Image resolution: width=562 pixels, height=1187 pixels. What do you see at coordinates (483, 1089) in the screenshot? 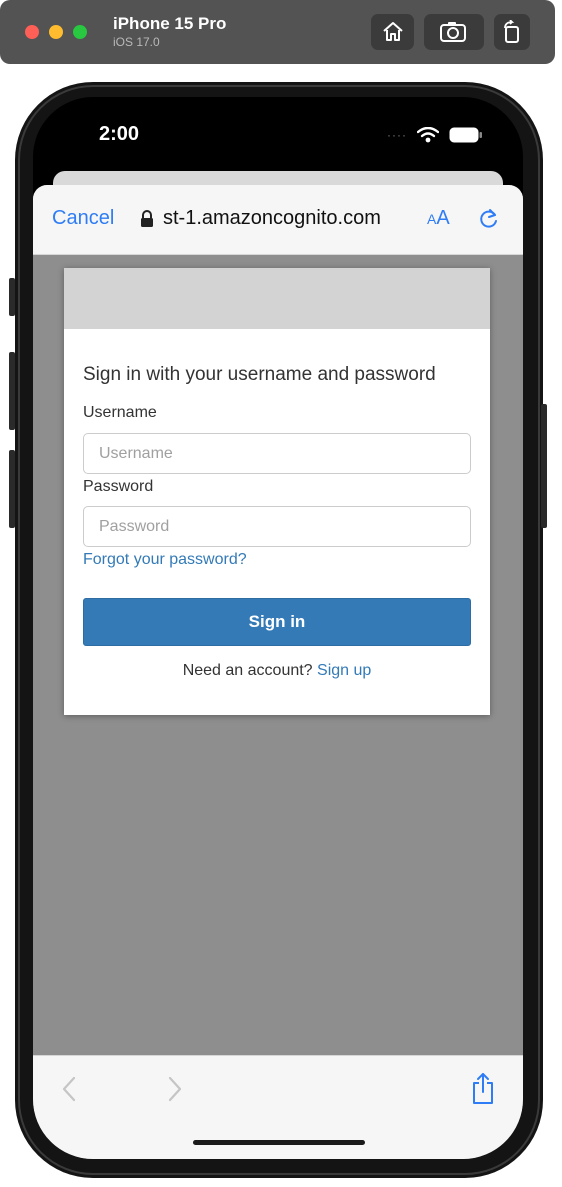
I see `share-icon` at bounding box center [483, 1089].